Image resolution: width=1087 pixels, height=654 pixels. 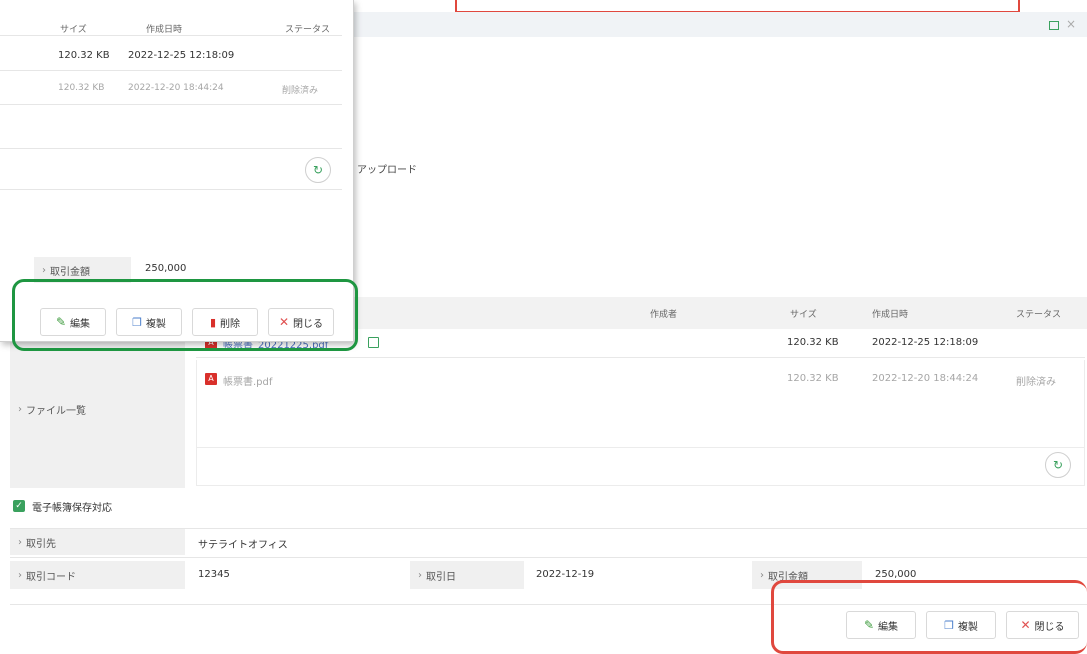 What do you see at coordinates (1039, 315) in the screenshot?
I see `header-status: ステータス` at bounding box center [1039, 315].